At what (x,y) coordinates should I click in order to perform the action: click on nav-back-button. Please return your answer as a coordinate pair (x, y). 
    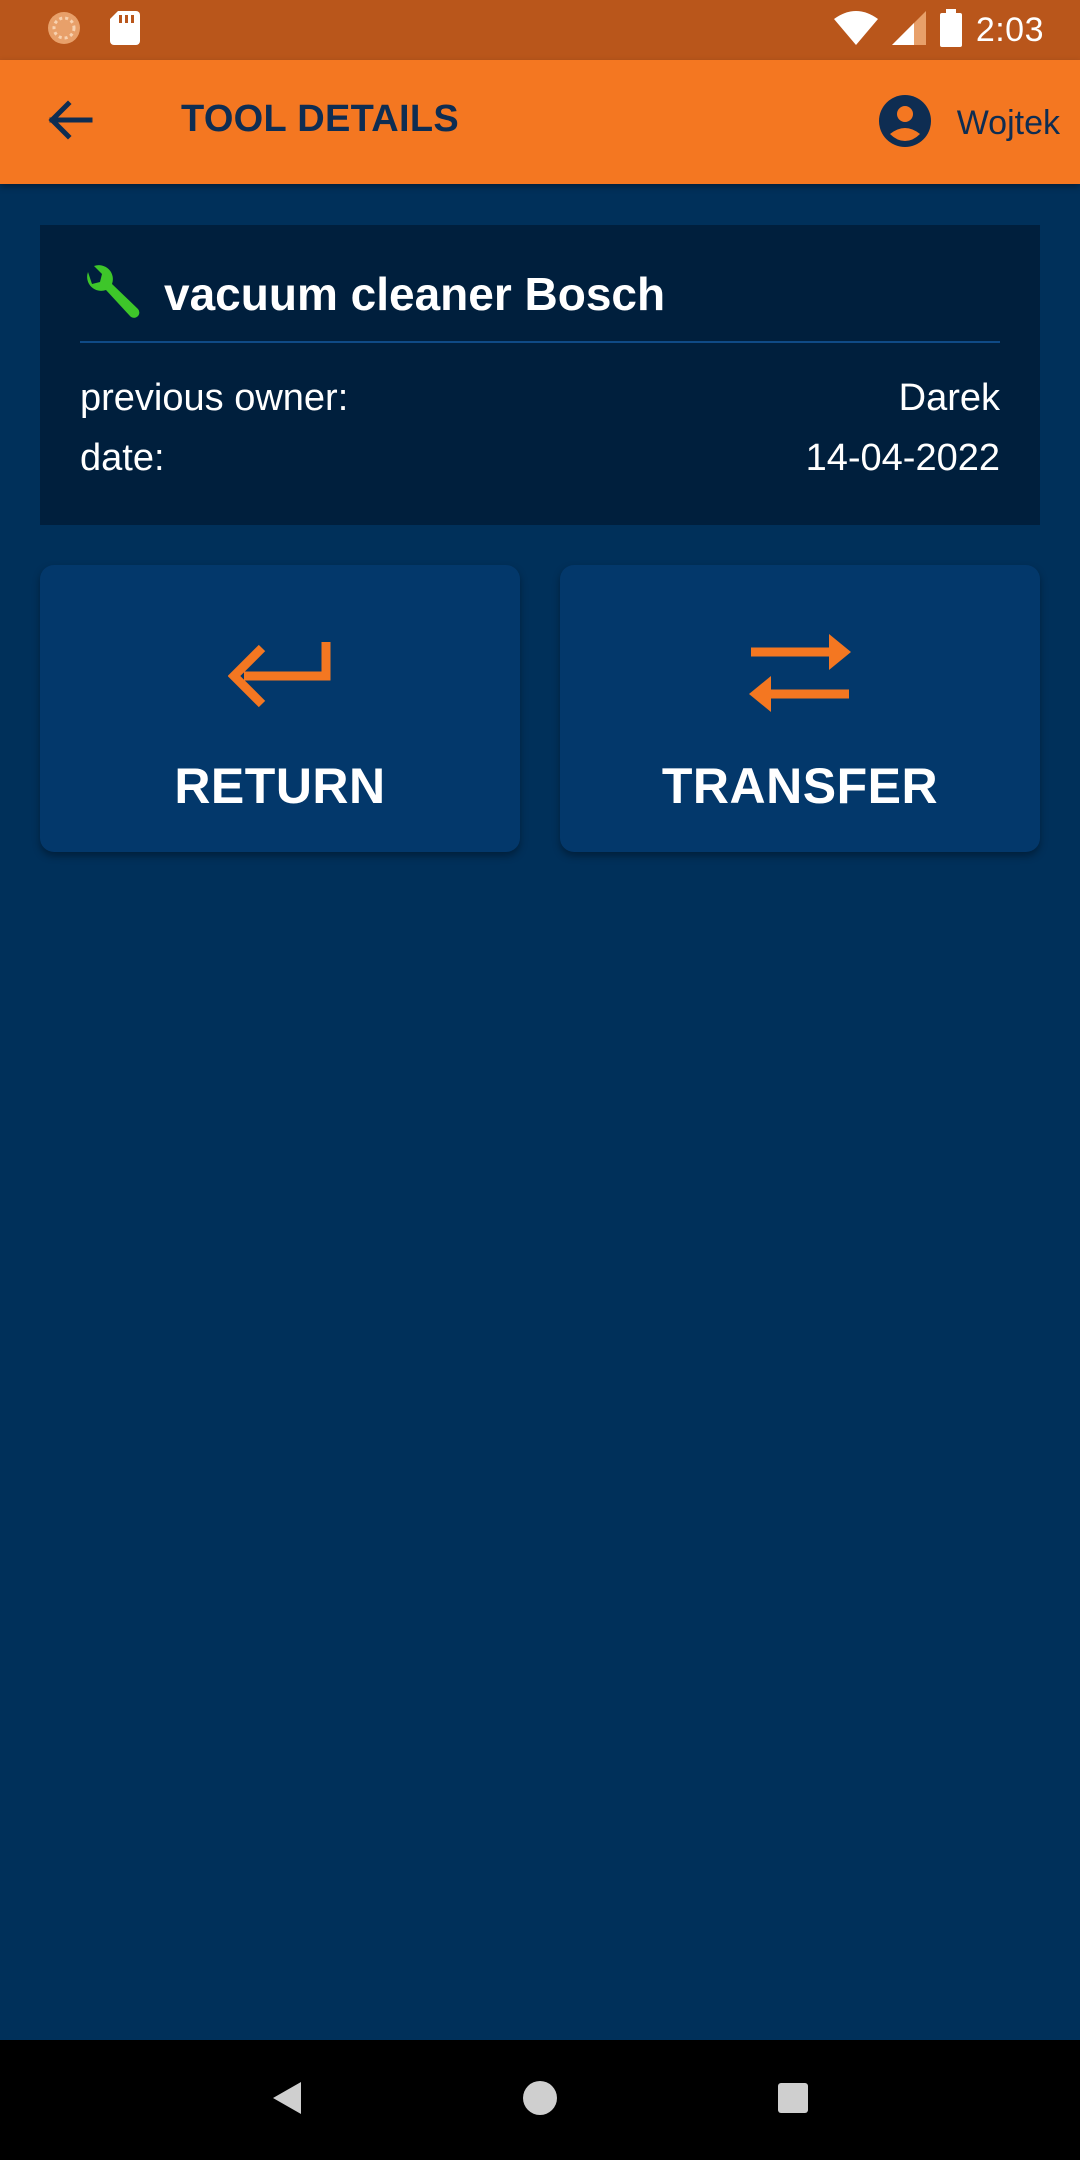
    Looking at the image, I should click on (287, 2100).